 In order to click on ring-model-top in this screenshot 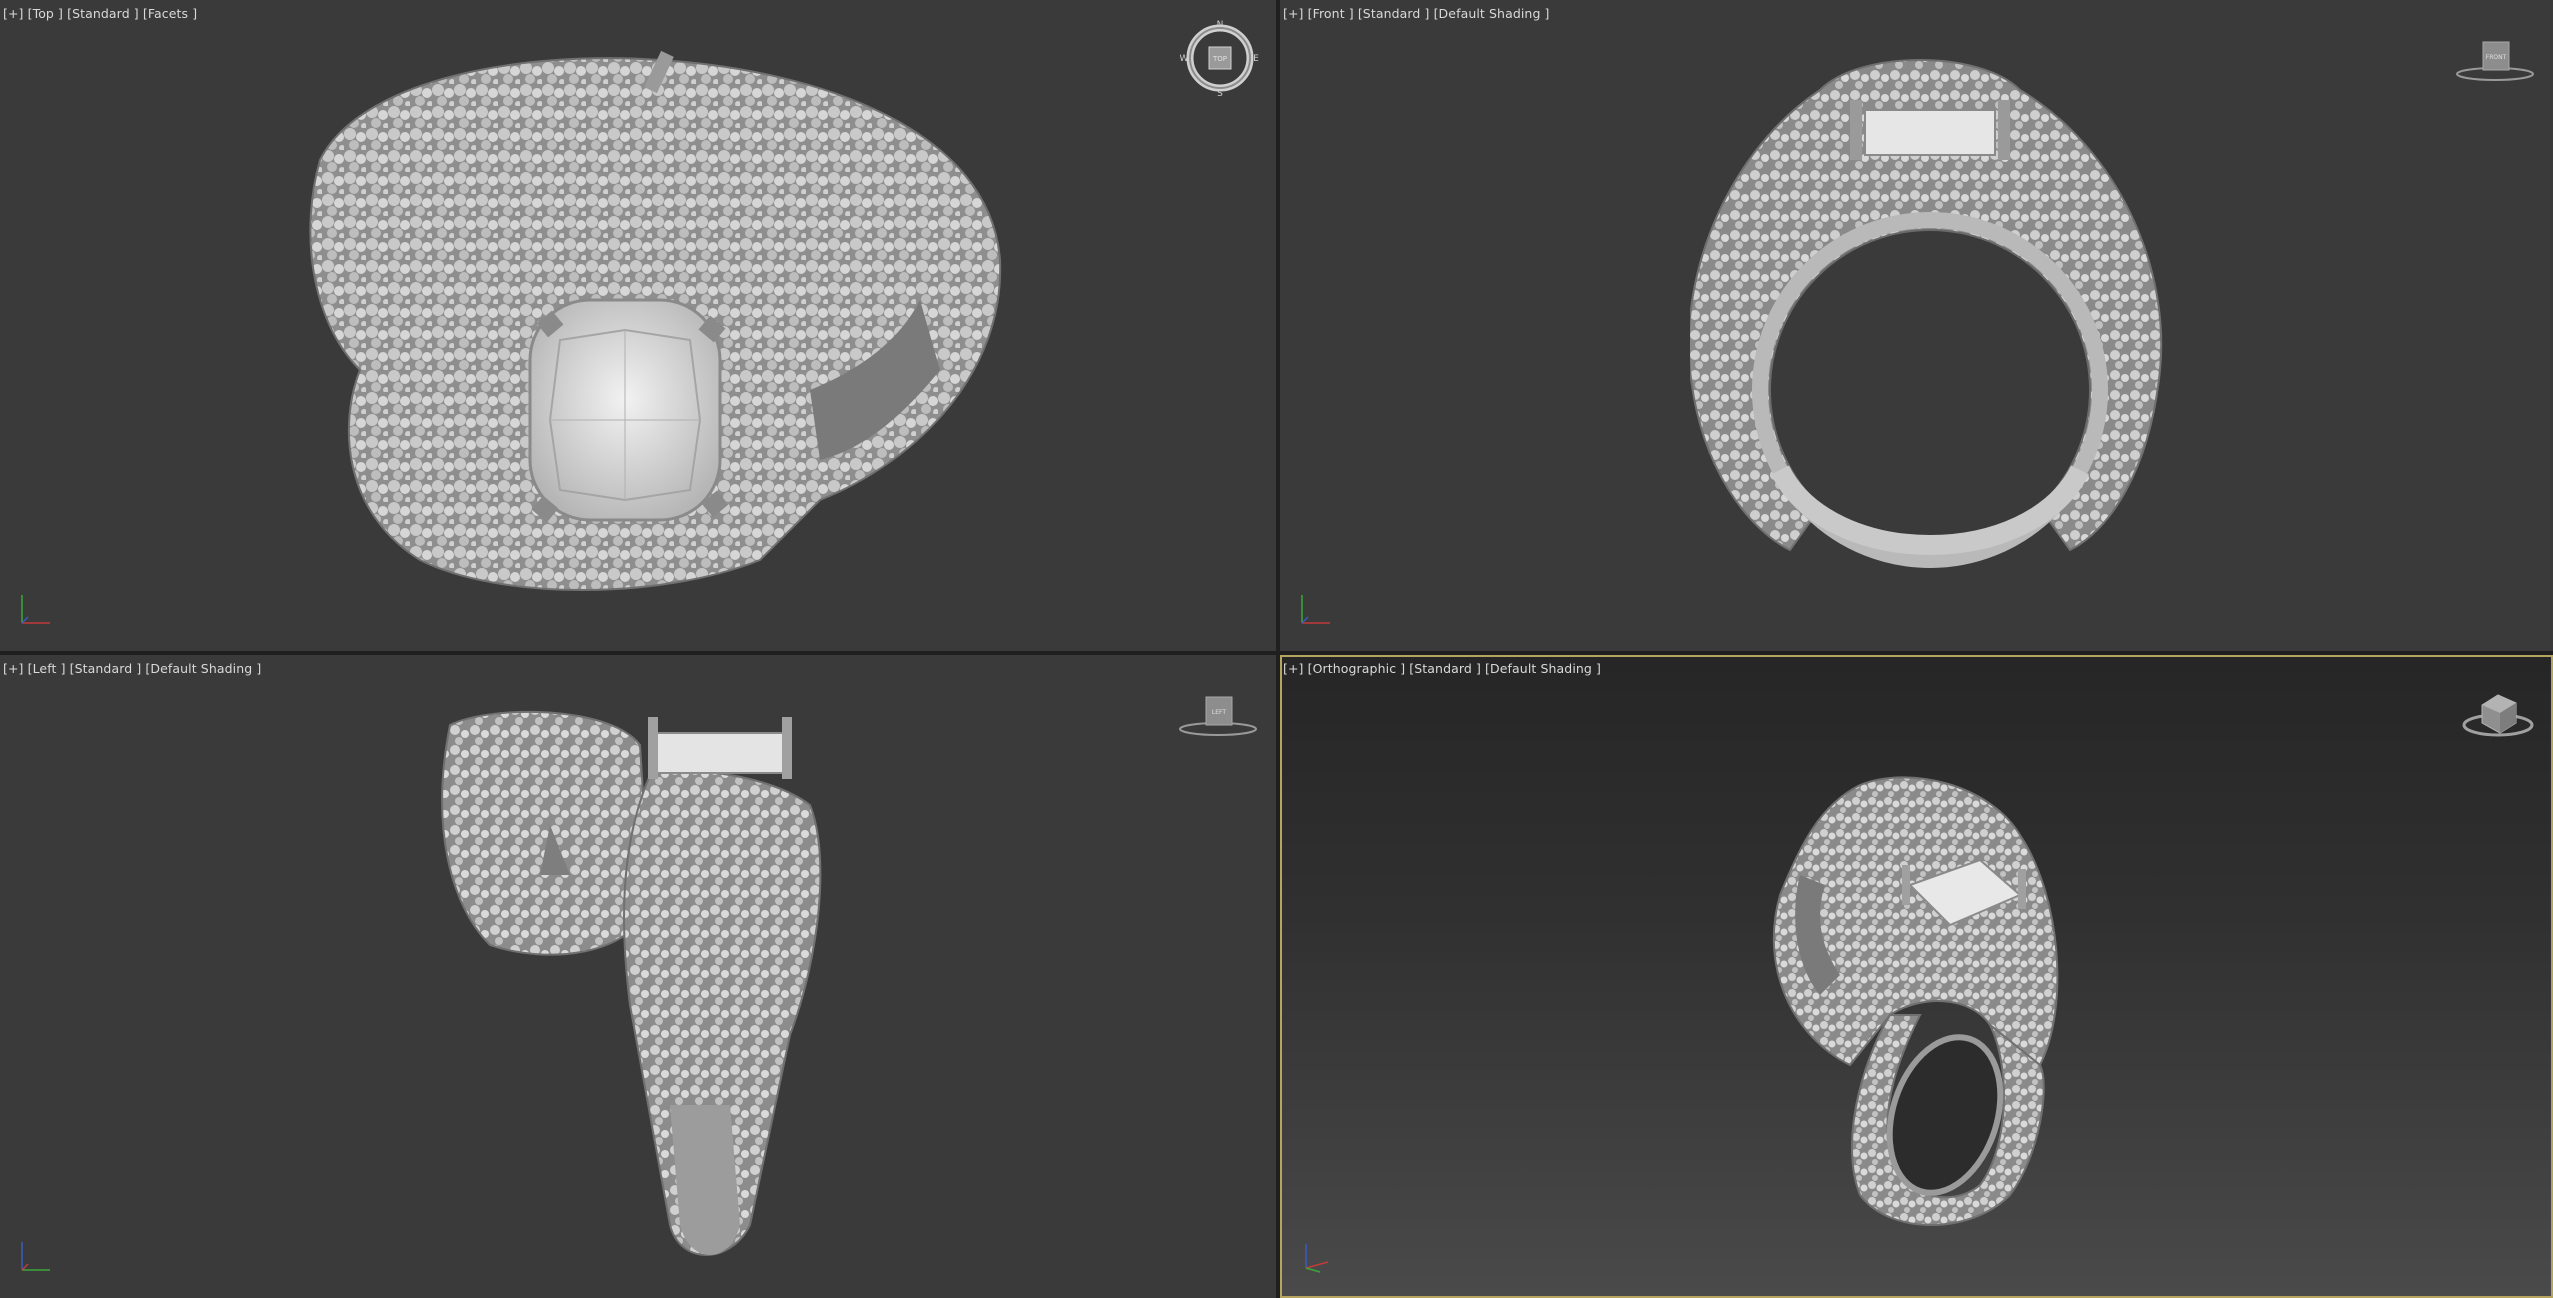, I will do `click(660, 325)`.